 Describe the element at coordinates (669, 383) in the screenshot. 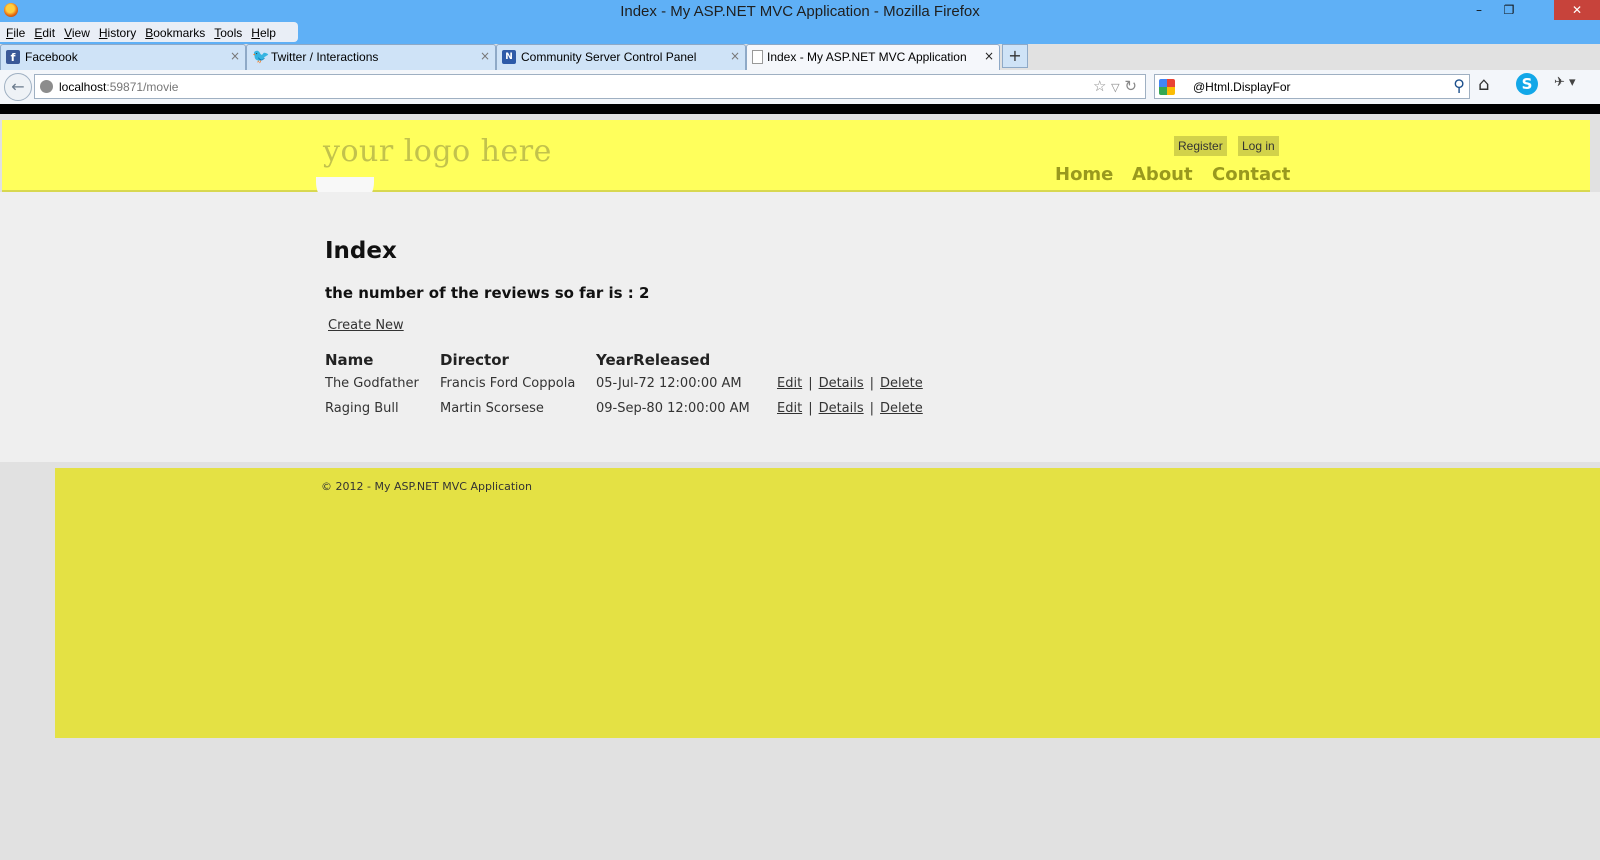

I see `cell-year: 05-Jul-72 12:00:00 AM` at that location.